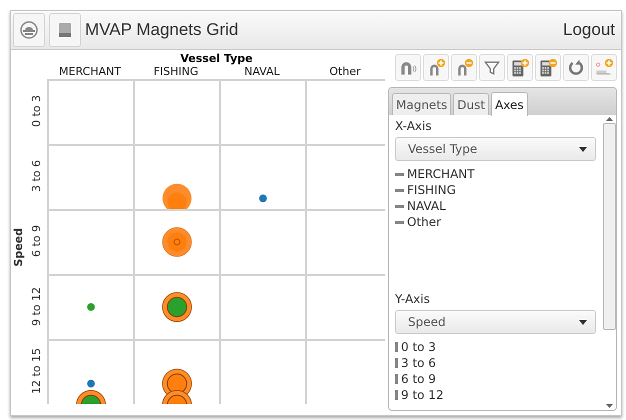 Image resolution: width=626 pixels, height=420 pixels. I want to click on column-label: NAVAL, so click(262, 72).